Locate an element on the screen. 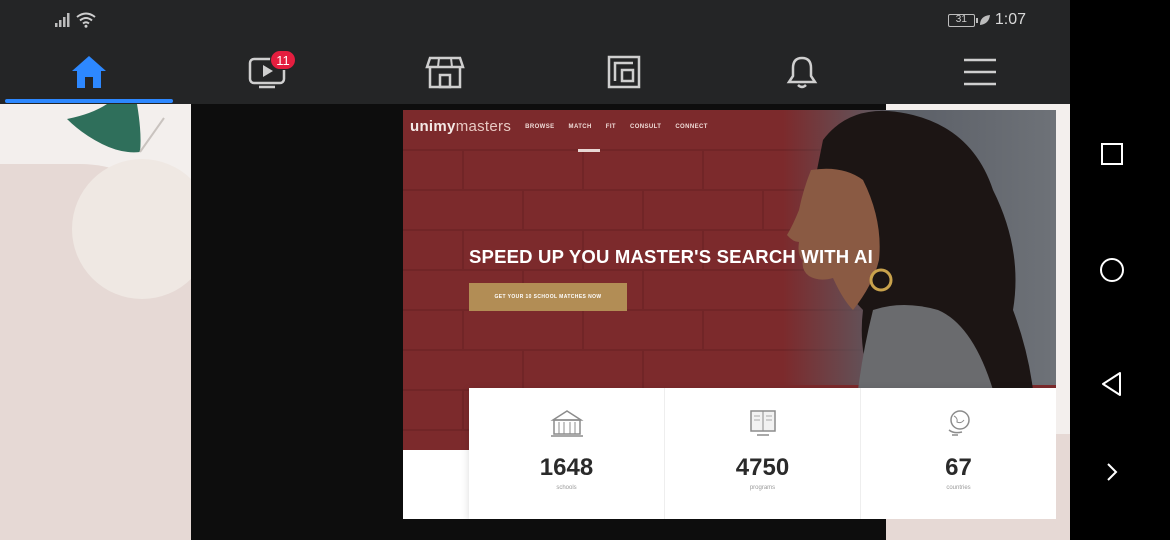 The width and height of the screenshot is (1170, 540). clock: 1:07 is located at coordinates (1010, 19).